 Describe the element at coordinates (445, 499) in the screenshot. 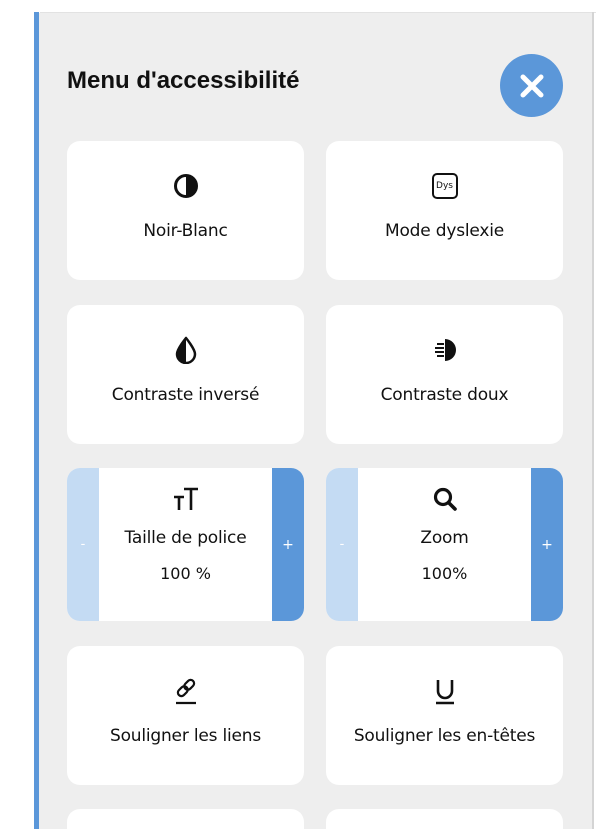

I see `magnifier-icon` at that location.